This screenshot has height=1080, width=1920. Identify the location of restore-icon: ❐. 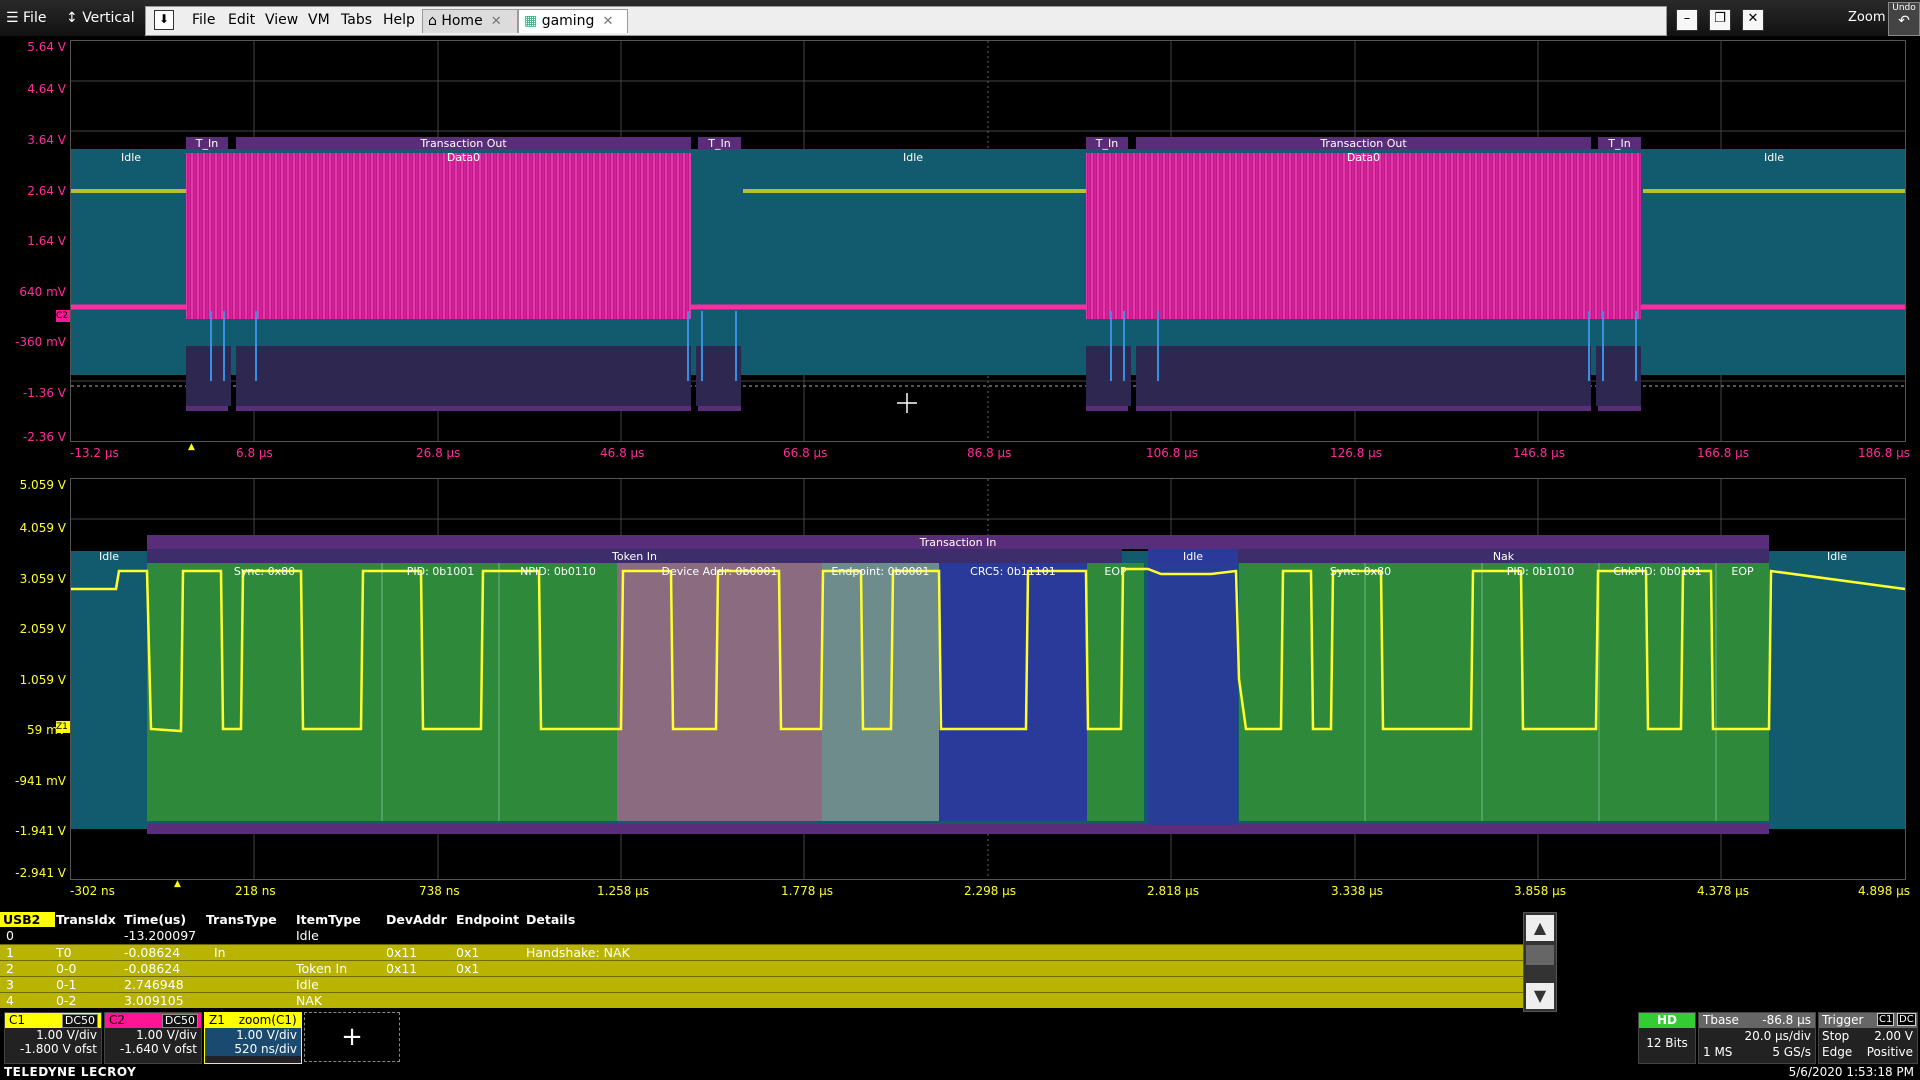
(1720, 20).